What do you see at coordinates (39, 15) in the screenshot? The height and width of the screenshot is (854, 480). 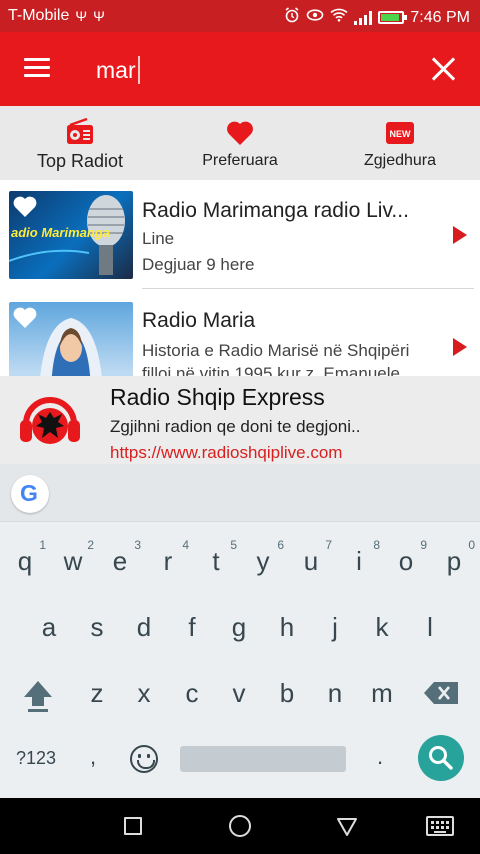 I see `carrier-label: T-Mobile` at bounding box center [39, 15].